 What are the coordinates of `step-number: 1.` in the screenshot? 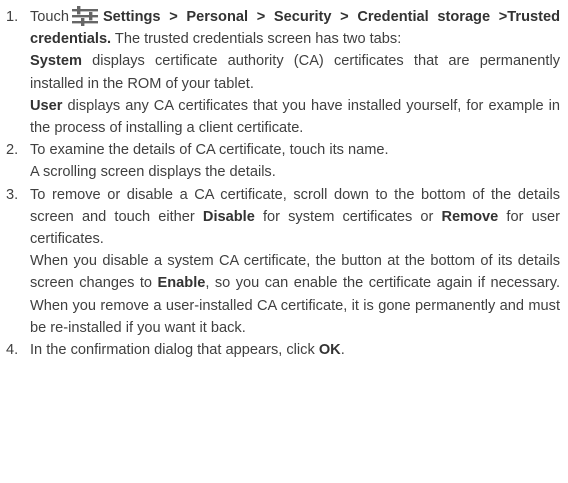 It's located at (12, 17).